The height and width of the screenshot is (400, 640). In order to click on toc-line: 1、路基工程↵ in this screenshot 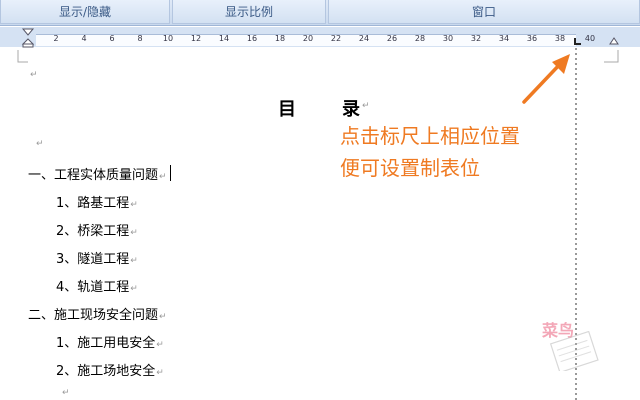, I will do `click(97, 201)`.